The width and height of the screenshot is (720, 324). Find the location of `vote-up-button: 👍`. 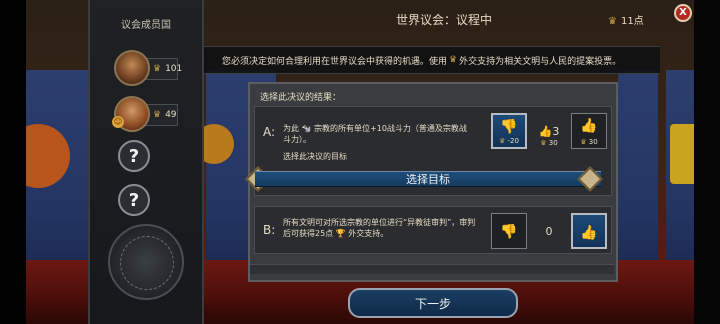

vote-up-button: 👍 is located at coordinates (589, 231).